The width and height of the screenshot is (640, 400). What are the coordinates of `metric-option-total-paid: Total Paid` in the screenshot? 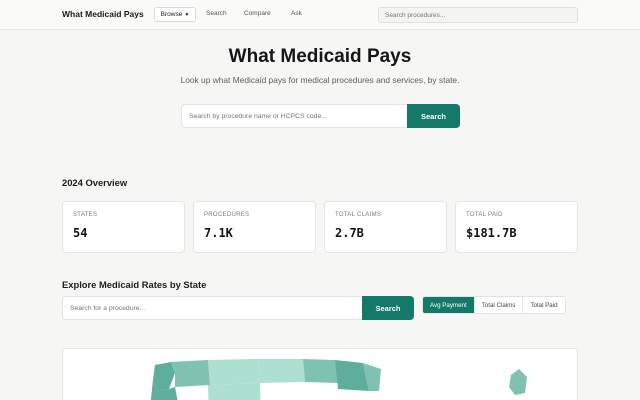 It's located at (543, 305).